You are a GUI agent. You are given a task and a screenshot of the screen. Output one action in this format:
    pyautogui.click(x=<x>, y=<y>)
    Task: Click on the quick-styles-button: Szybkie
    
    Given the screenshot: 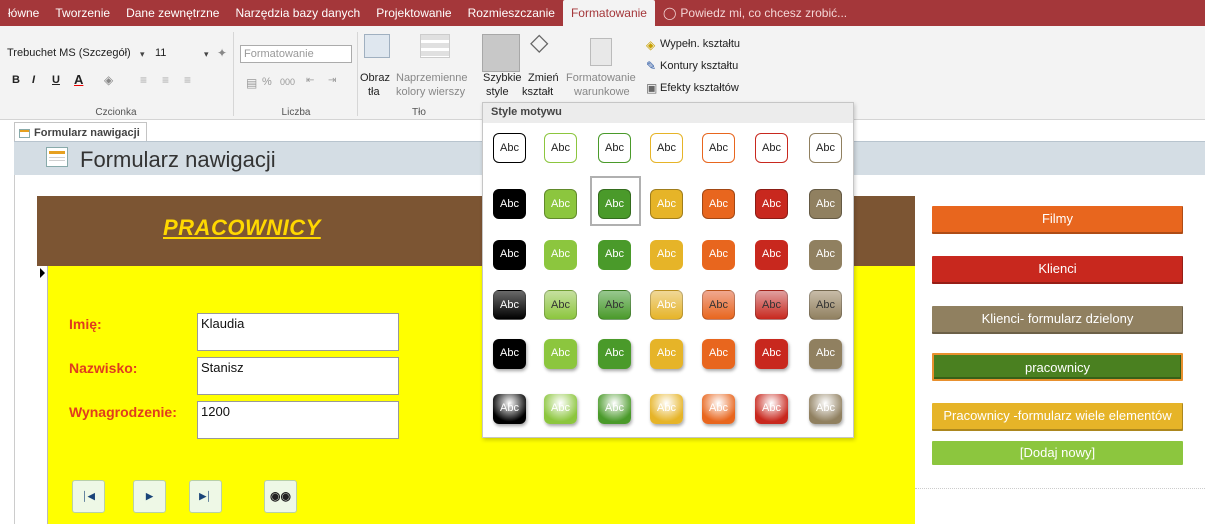 What is the action you would take?
    pyautogui.click(x=502, y=78)
    